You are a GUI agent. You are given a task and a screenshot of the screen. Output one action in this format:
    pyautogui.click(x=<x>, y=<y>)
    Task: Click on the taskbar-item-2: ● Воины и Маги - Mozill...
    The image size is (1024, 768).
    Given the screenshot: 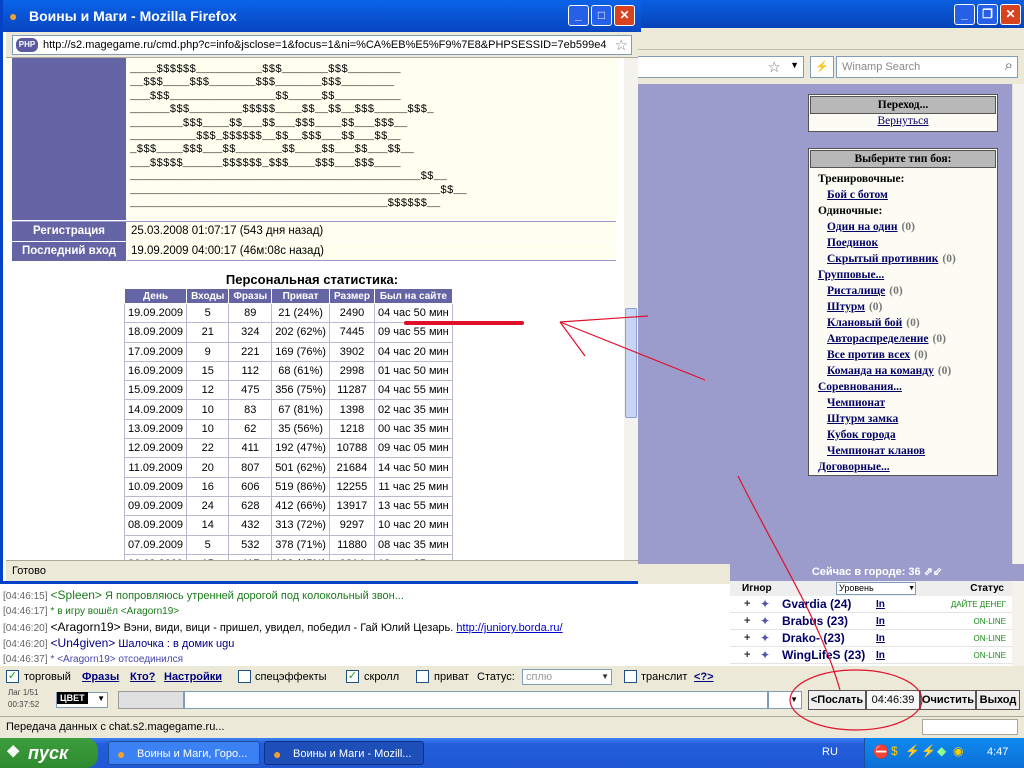 What is the action you would take?
    pyautogui.click(x=344, y=753)
    